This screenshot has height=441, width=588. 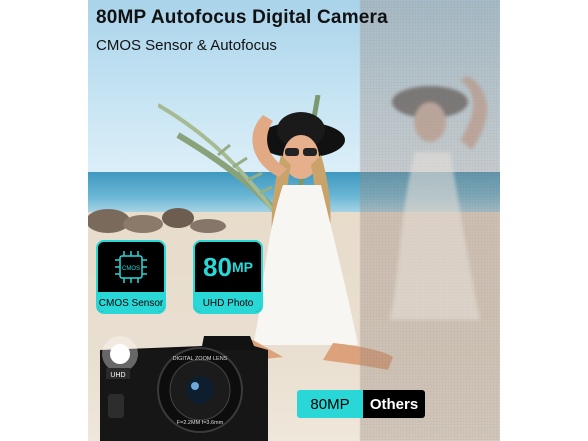 I want to click on feature-card-80mp: 80 MP UHD Photo, so click(x=228, y=277).